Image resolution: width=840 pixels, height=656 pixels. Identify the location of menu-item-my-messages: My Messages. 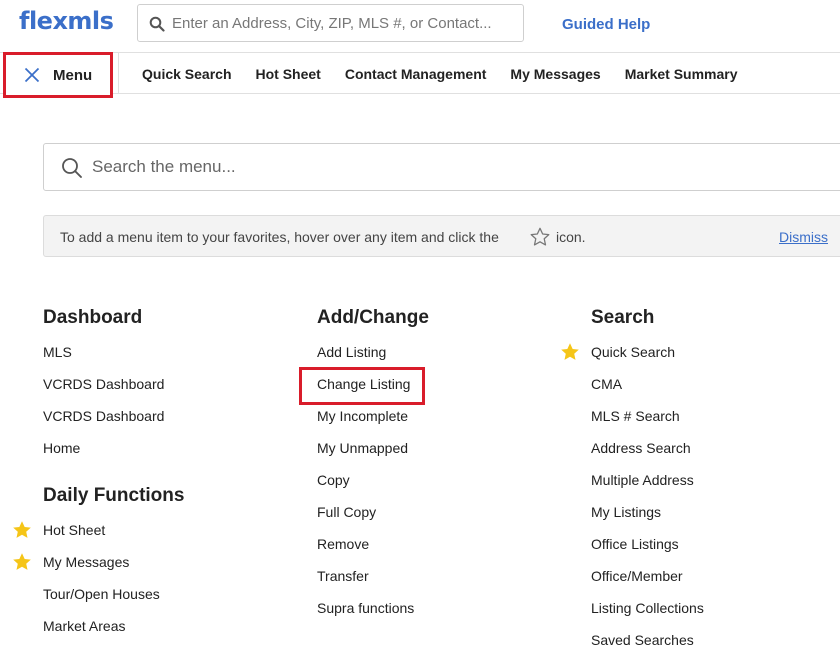
(98, 562).